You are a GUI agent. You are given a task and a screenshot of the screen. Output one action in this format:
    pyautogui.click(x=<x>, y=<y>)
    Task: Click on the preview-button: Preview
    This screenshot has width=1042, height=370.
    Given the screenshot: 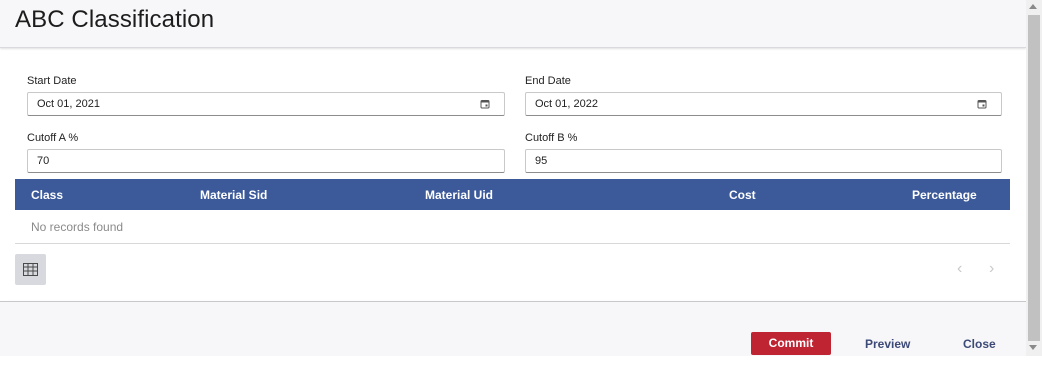 What is the action you would take?
    pyautogui.click(x=887, y=344)
    